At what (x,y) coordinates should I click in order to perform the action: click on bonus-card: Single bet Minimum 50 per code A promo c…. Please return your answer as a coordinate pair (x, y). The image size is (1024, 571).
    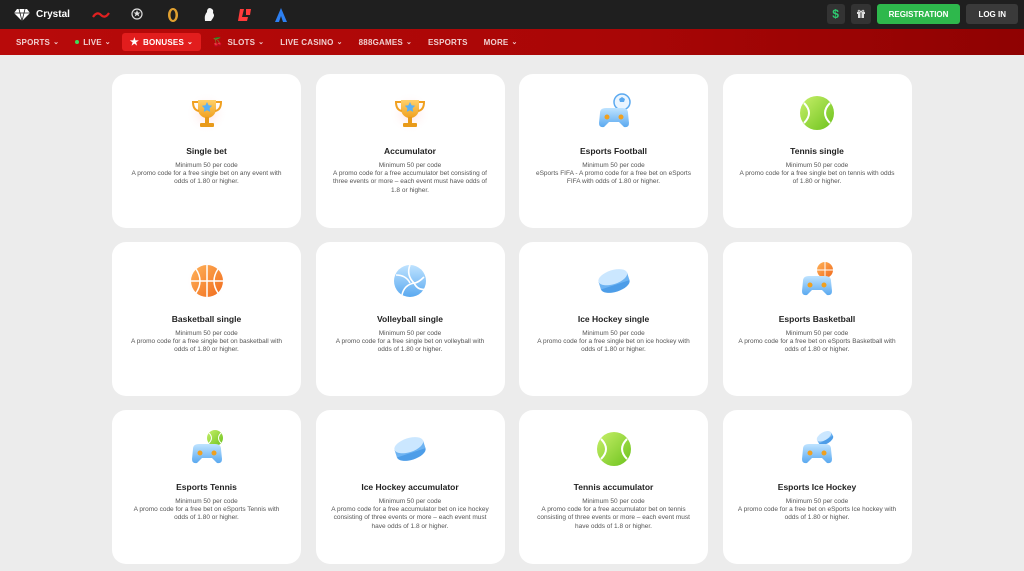
    Looking at the image, I should click on (206, 151).